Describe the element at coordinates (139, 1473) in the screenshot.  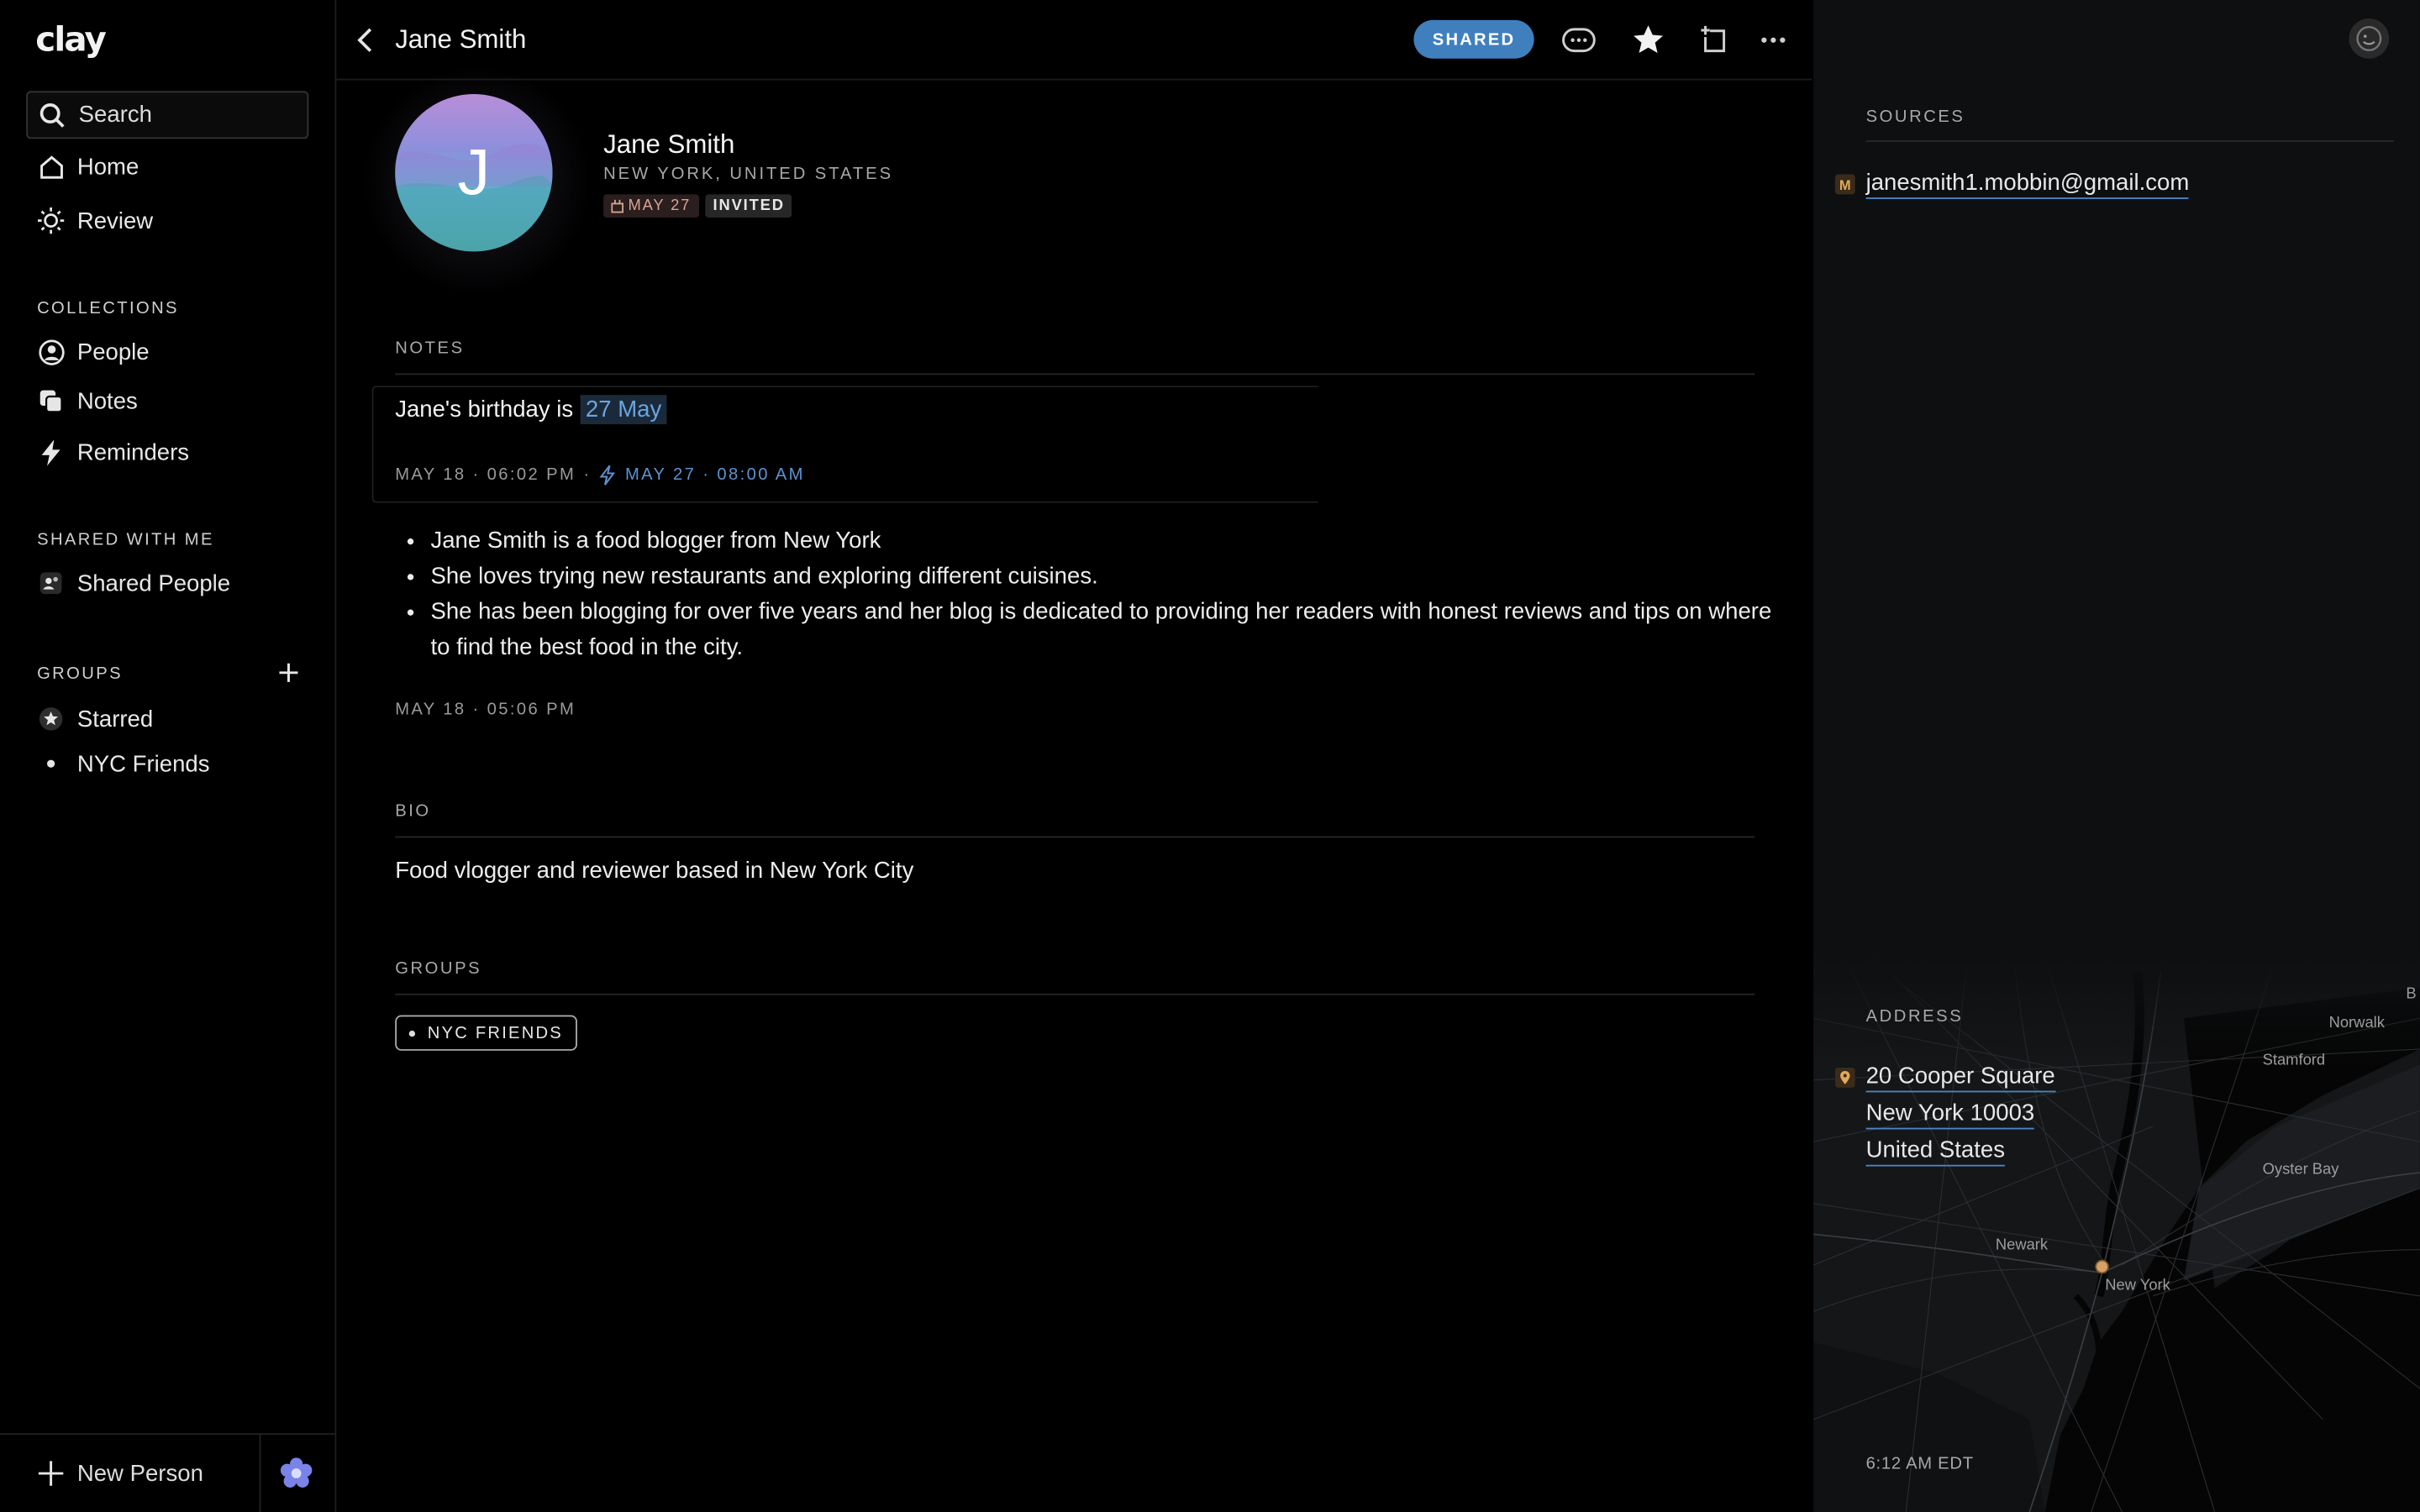
I see `new-person-label: New Person` at that location.